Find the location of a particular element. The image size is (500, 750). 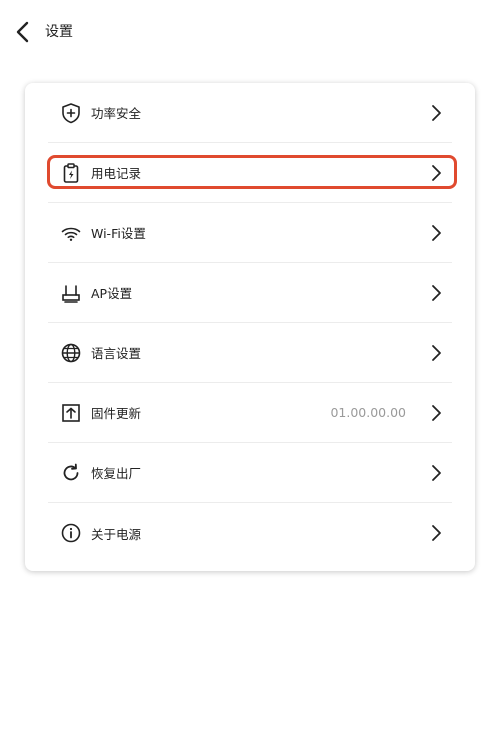

settings-item-label: 用电记录 is located at coordinates (116, 173).